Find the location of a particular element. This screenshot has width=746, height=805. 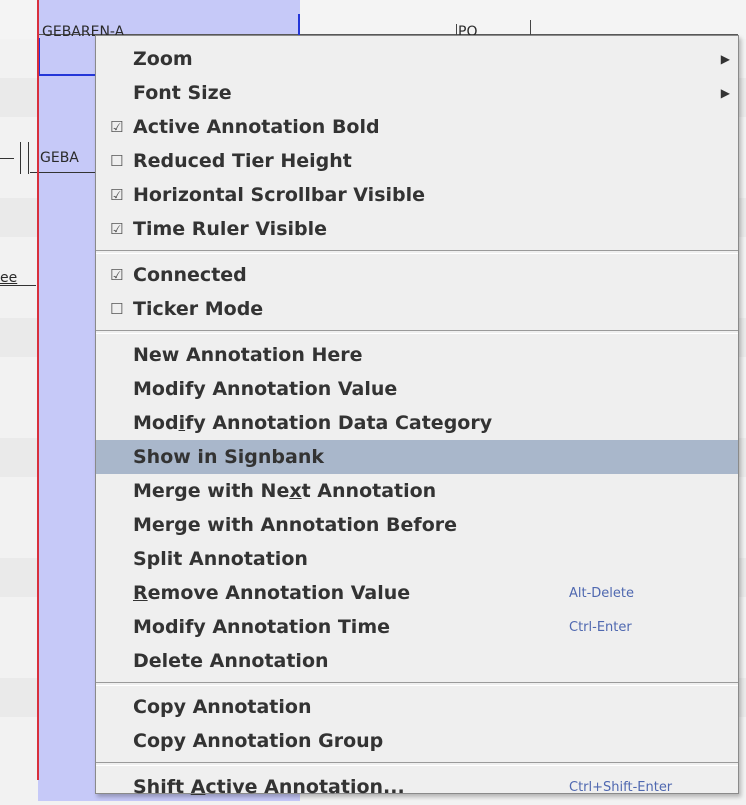

accelerator-text: Alt-Delete is located at coordinates (602, 593).